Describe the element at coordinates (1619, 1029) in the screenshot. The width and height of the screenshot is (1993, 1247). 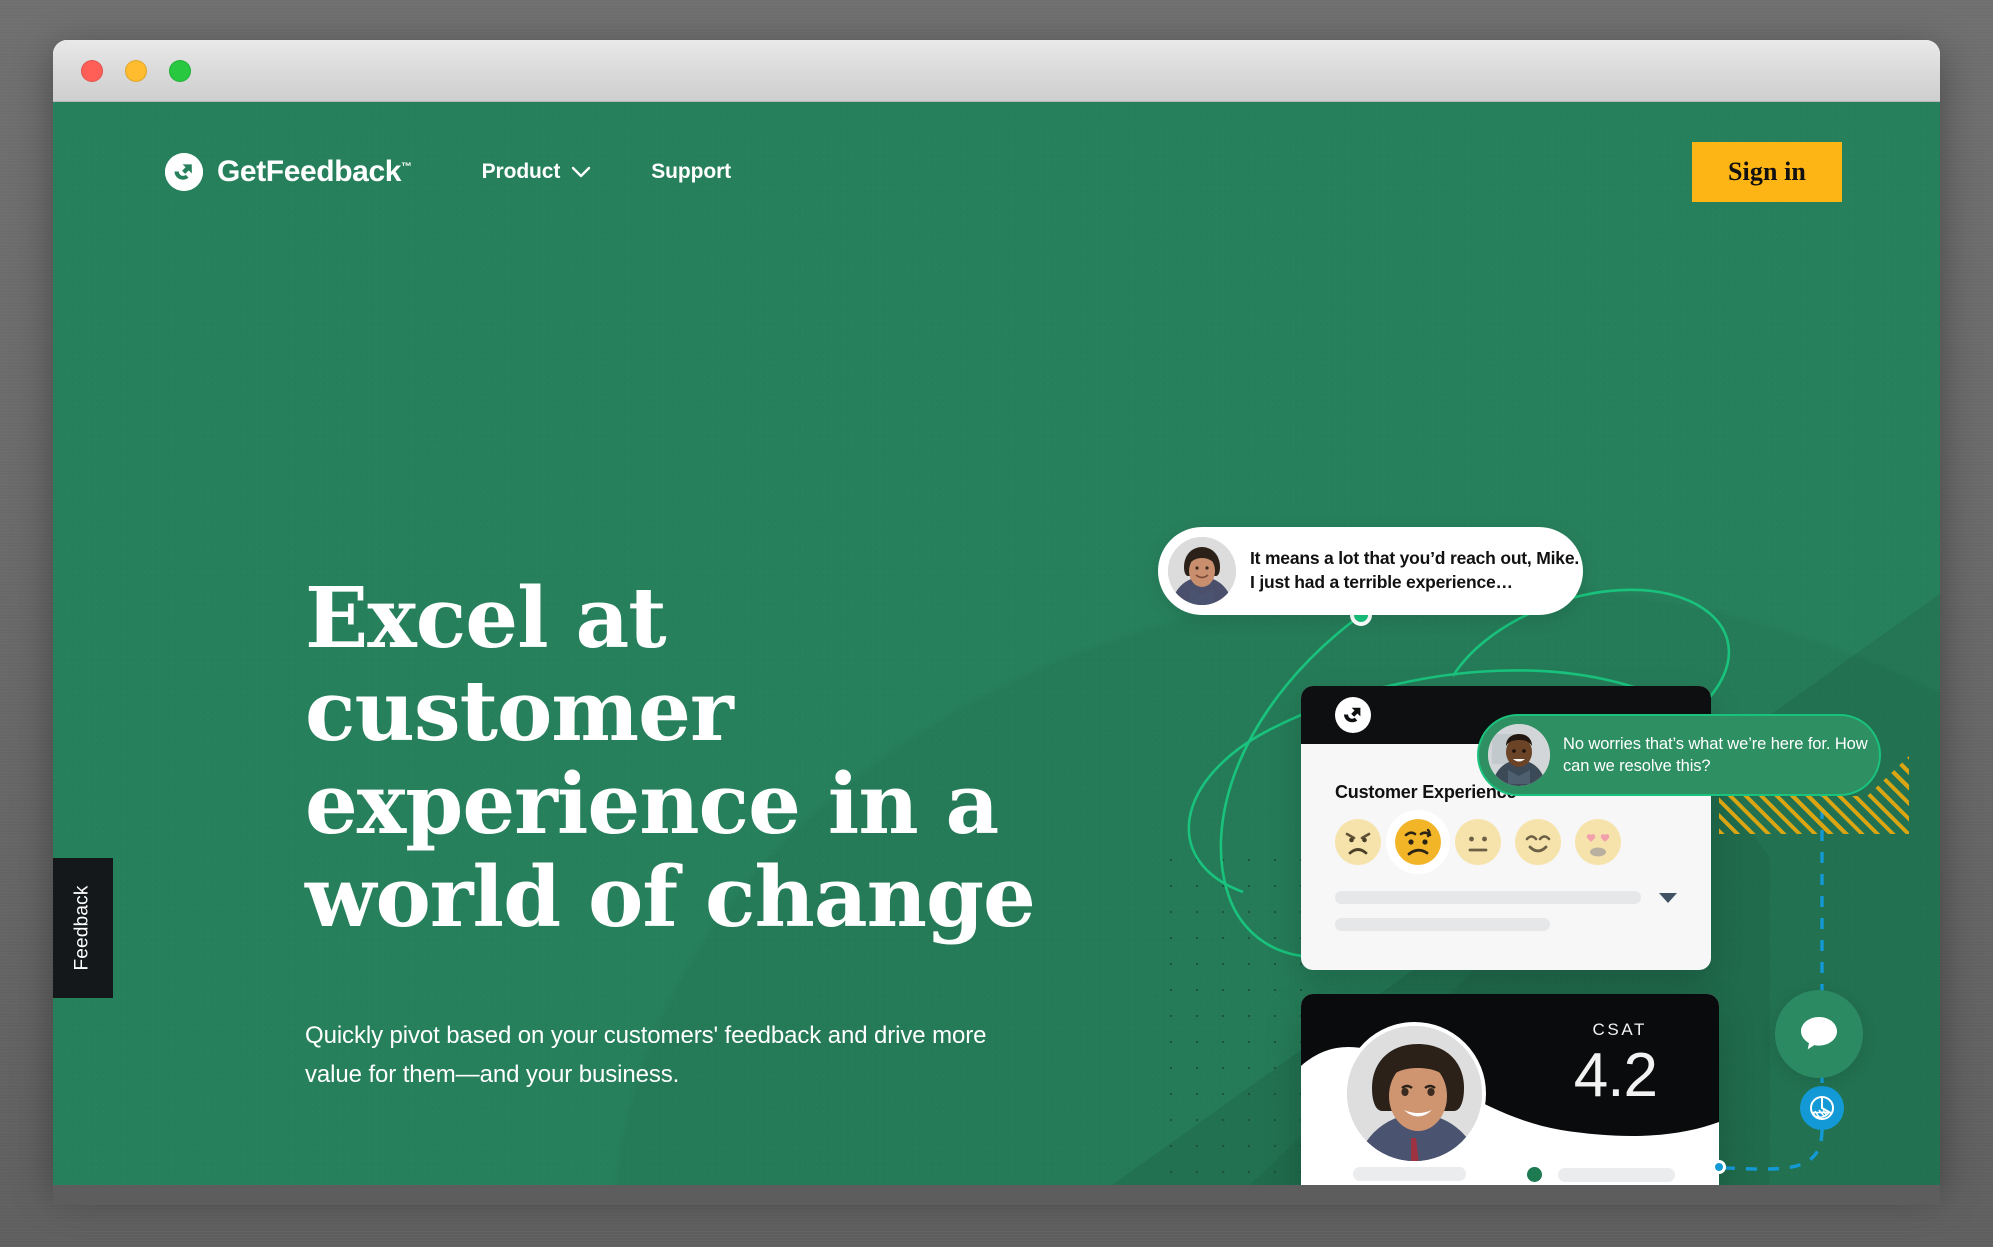
I see `csat-label: CSAT` at that location.